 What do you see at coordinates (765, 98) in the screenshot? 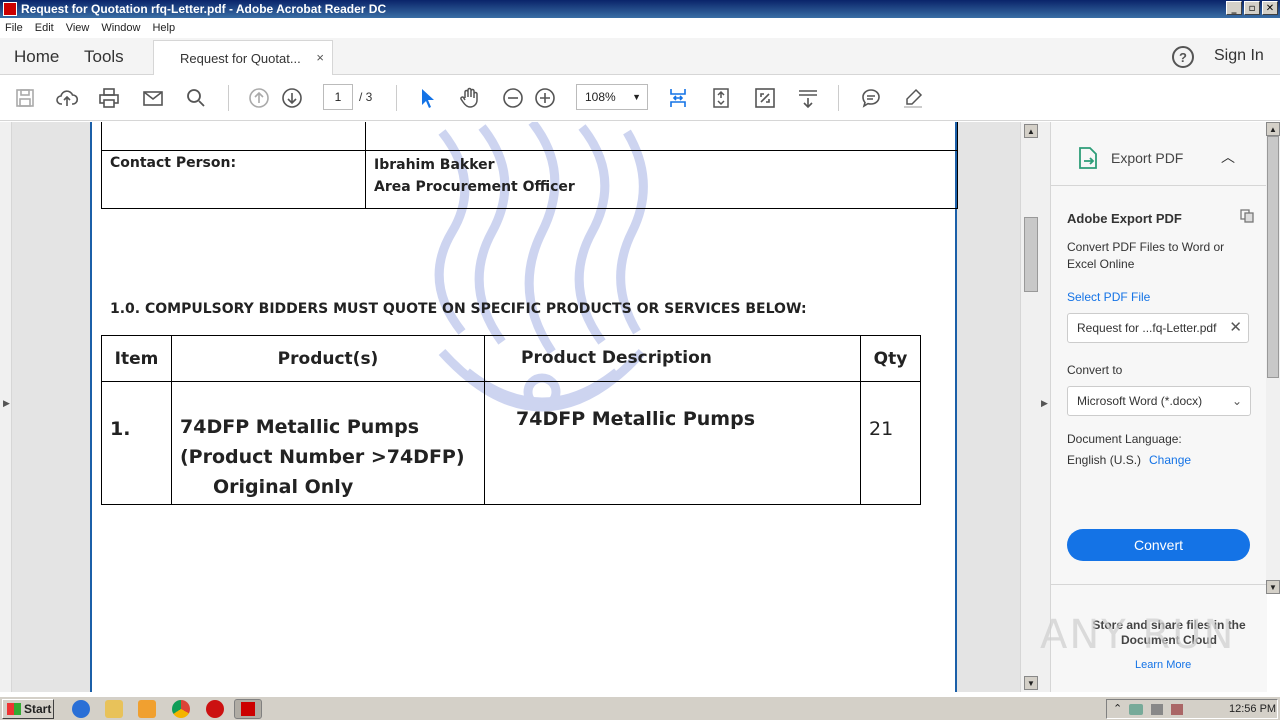
I see `full-screen-icon` at bounding box center [765, 98].